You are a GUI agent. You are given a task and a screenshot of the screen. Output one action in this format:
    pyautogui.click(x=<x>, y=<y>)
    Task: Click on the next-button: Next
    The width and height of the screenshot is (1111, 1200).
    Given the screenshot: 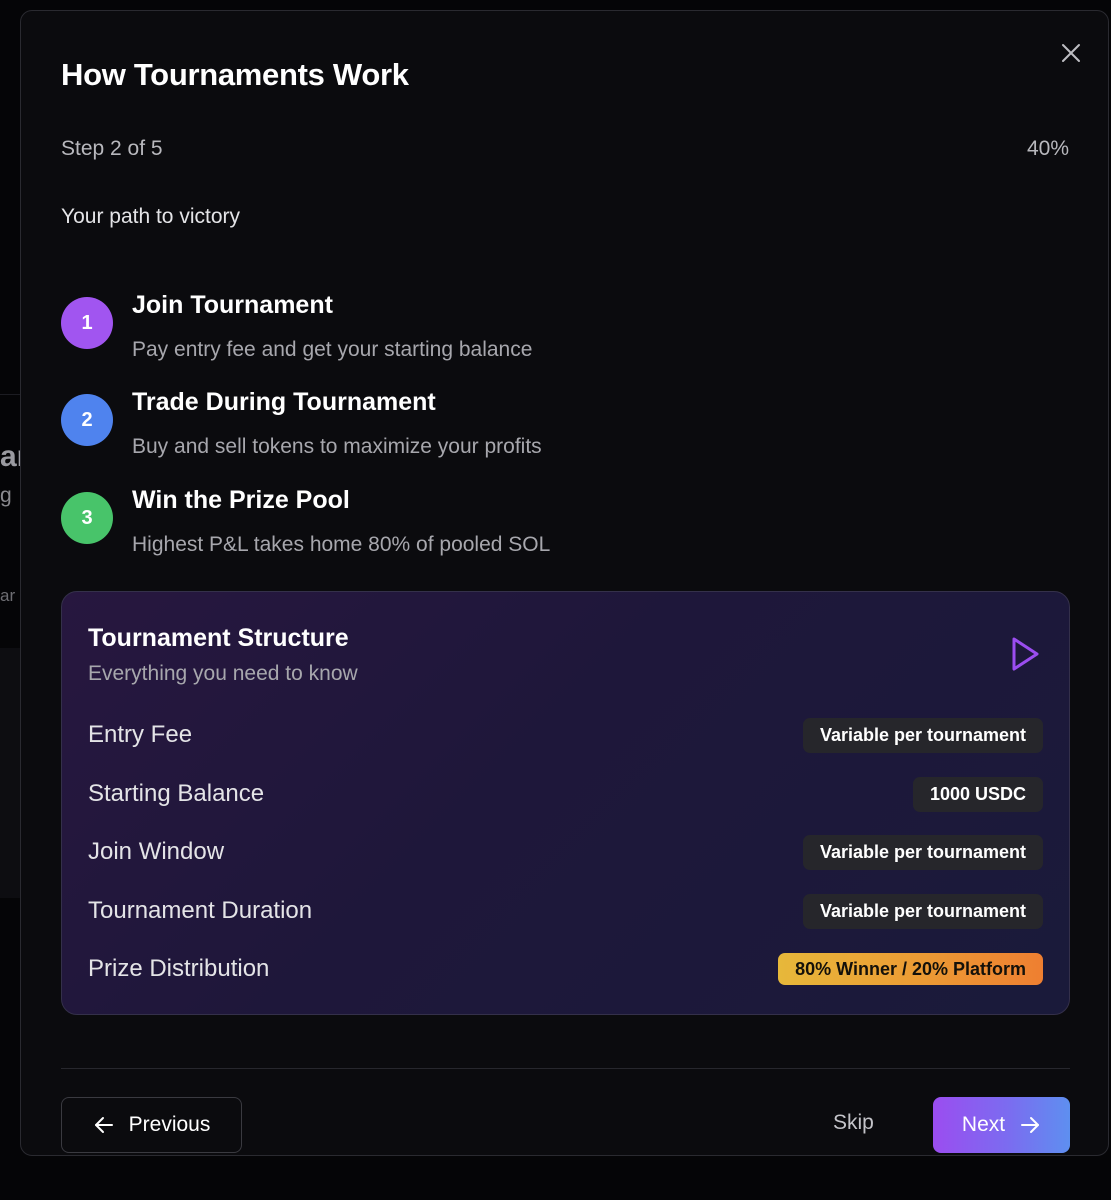 What is the action you would take?
    pyautogui.click(x=1001, y=1125)
    